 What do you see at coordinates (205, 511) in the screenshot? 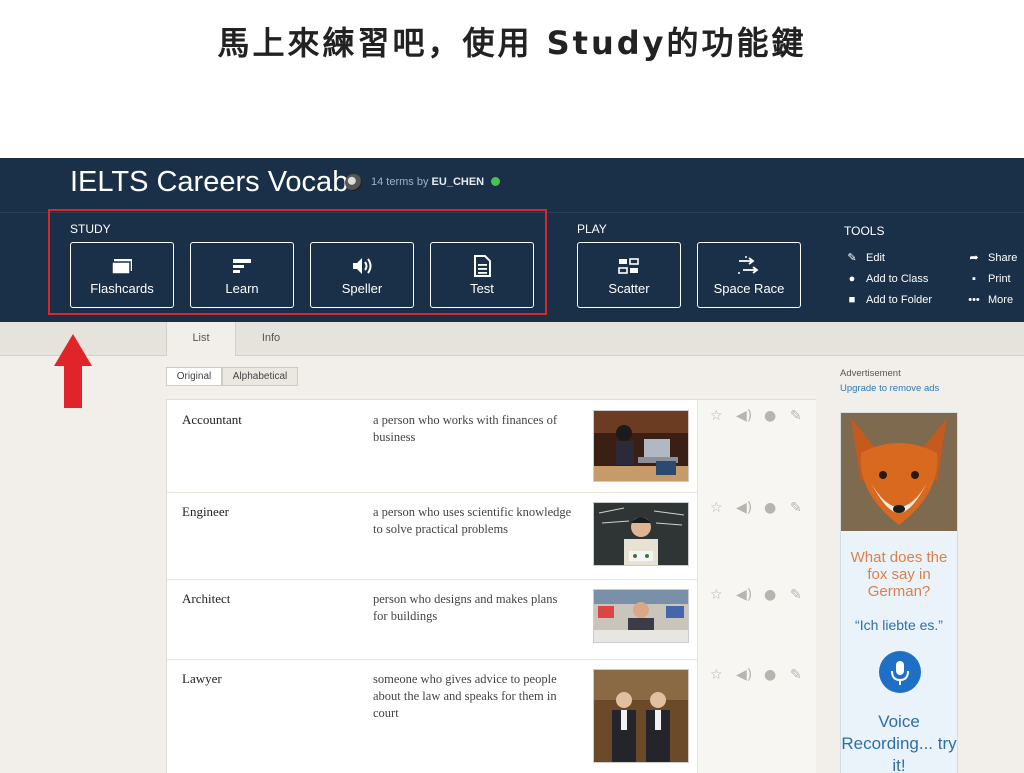
I see `term-word: Engineer` at bounding box center [205, 511].